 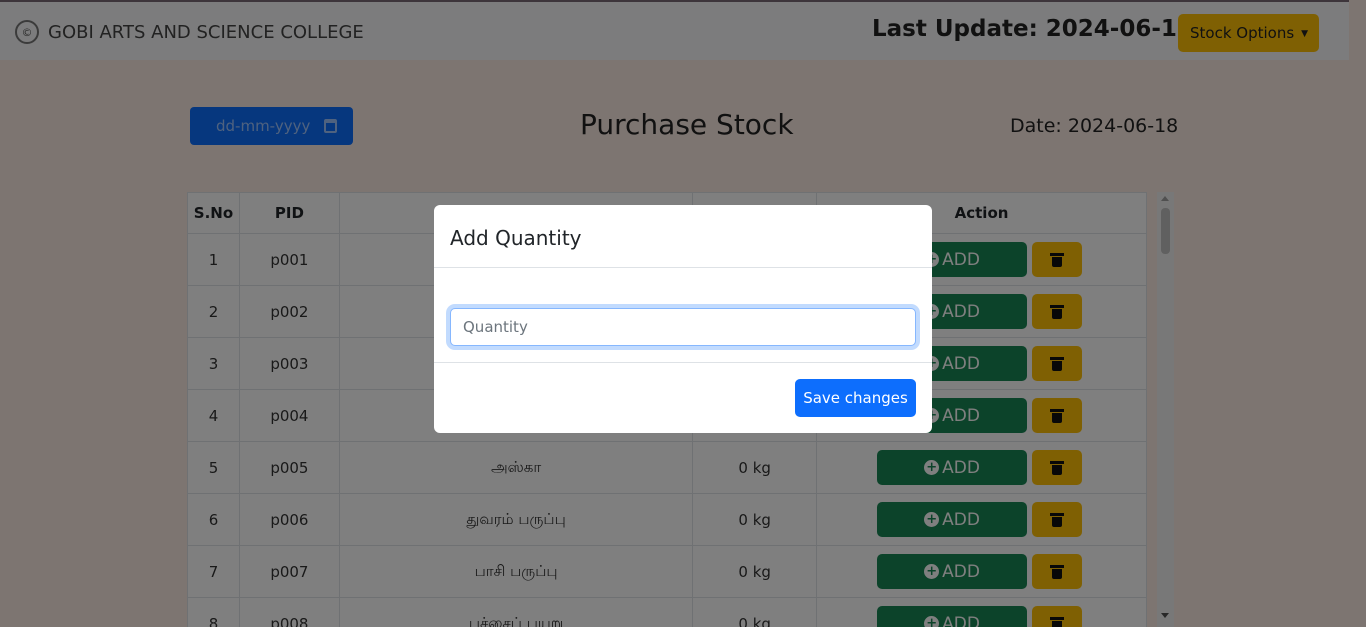 I want to click on modal-header: Add Quantity, so click(x=683, y=236).